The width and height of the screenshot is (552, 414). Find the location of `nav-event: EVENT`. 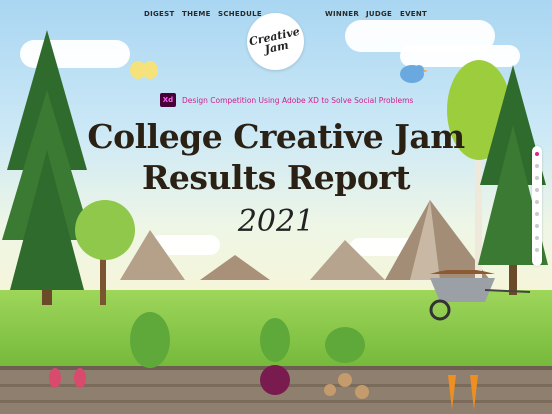

nav-event: EVENT is located at coordinates (413, 14).